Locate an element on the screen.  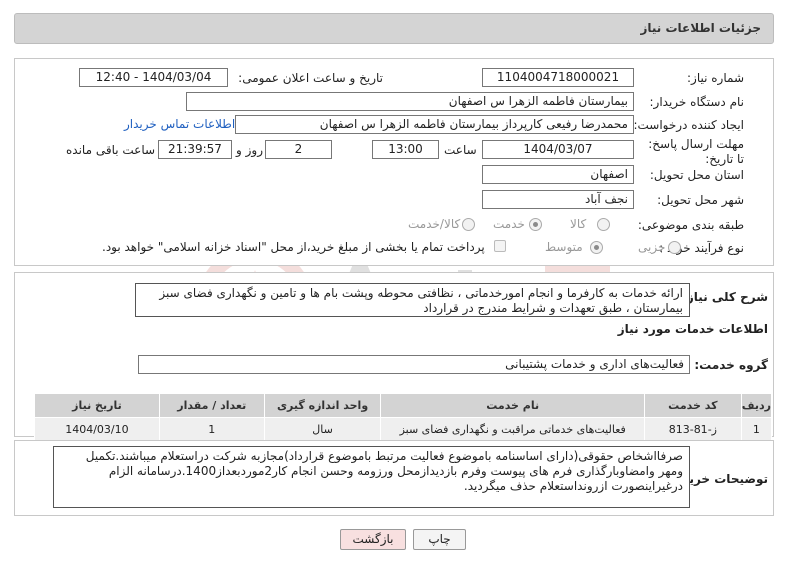
buyer-org-field: بیمارستان فاطمه الزهرا س اصفهان is located at coordinates (410, 101).